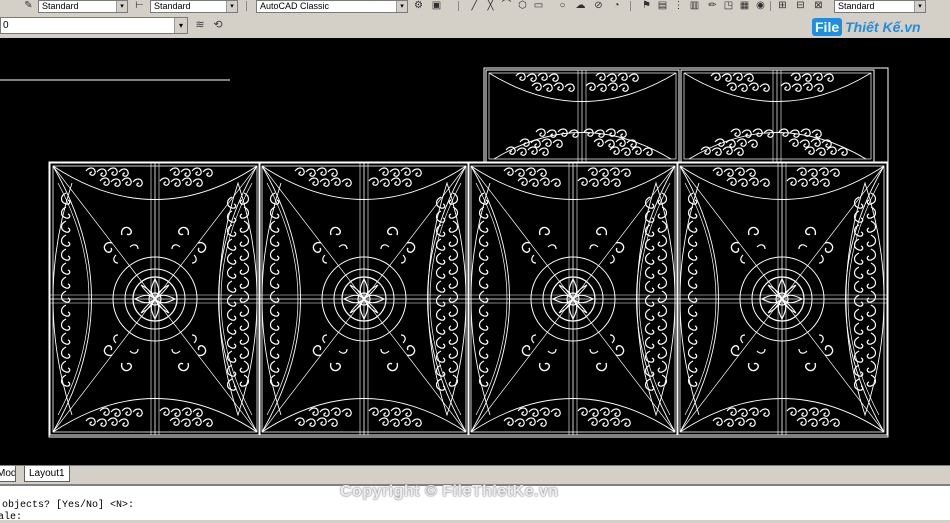  I want to click on ellipse-icon: ⊘, so click(598, 5).